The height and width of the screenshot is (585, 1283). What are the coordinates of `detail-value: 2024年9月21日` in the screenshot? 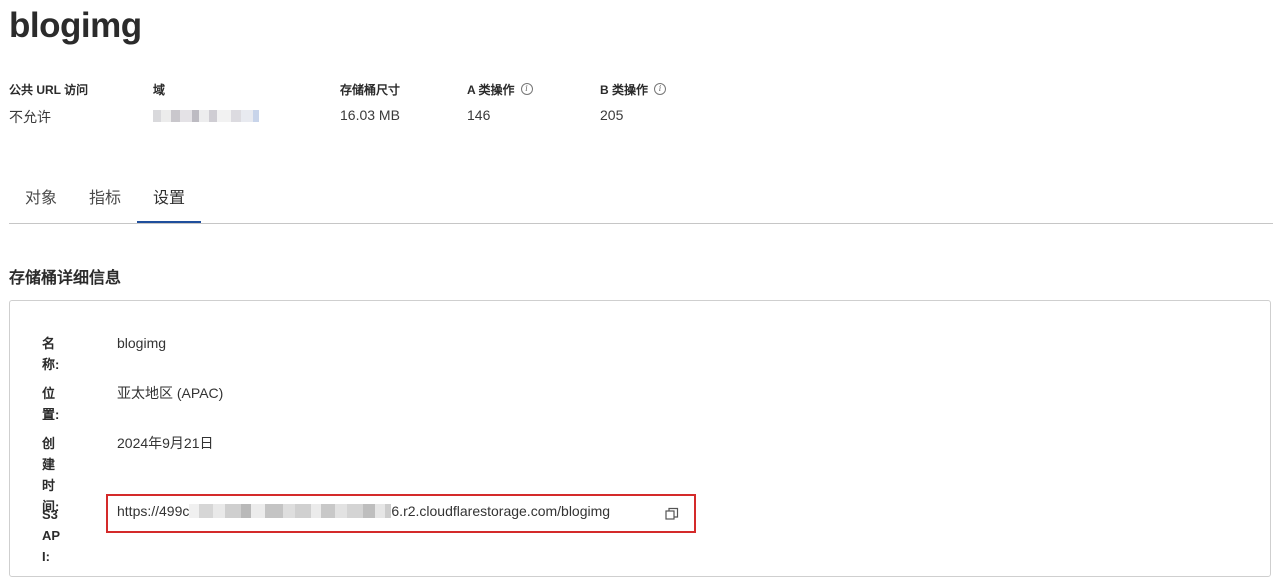 It's located at (165, 443).